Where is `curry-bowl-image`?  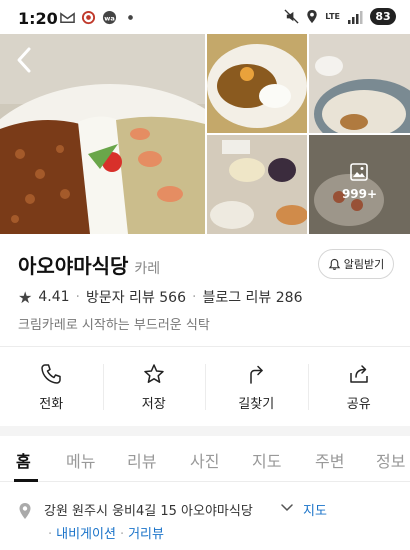 curry-bowl-image is located at coordinates (257, 83).